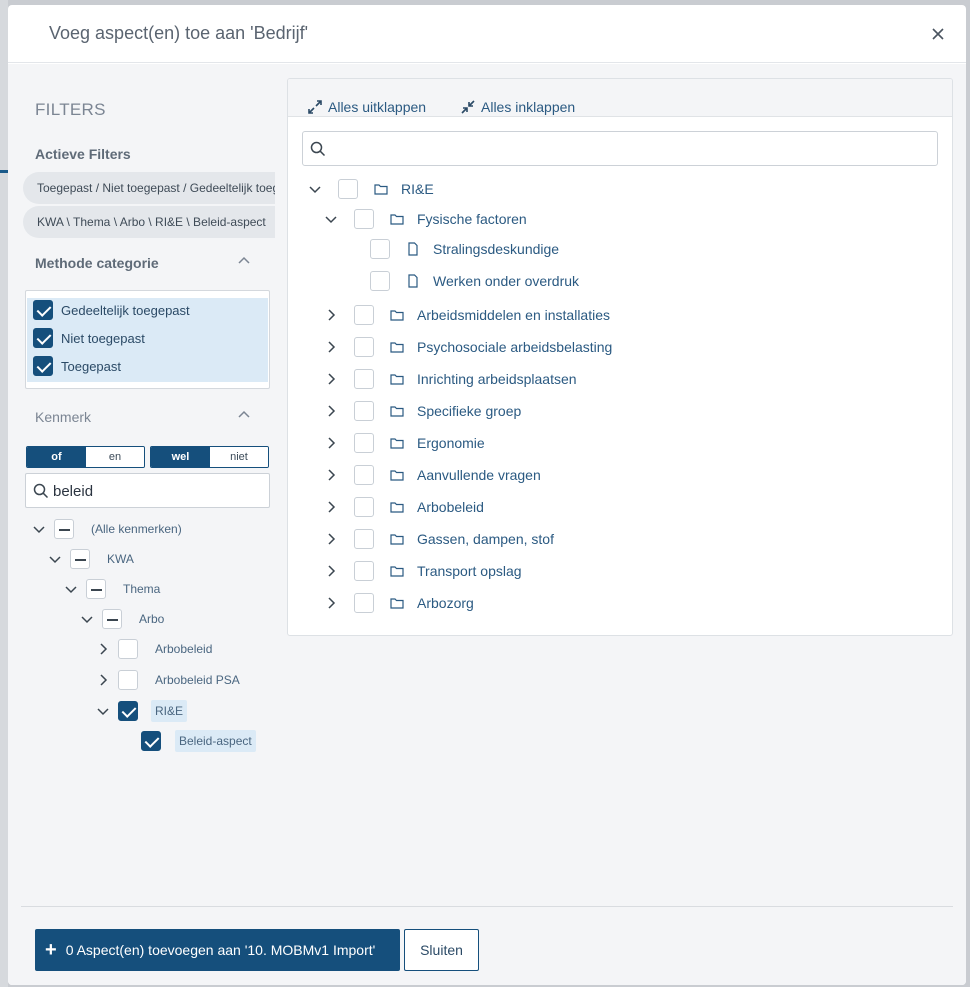 The width and height of the screenshot is (970, 987). I want to click on close-button, so click(938, 34).